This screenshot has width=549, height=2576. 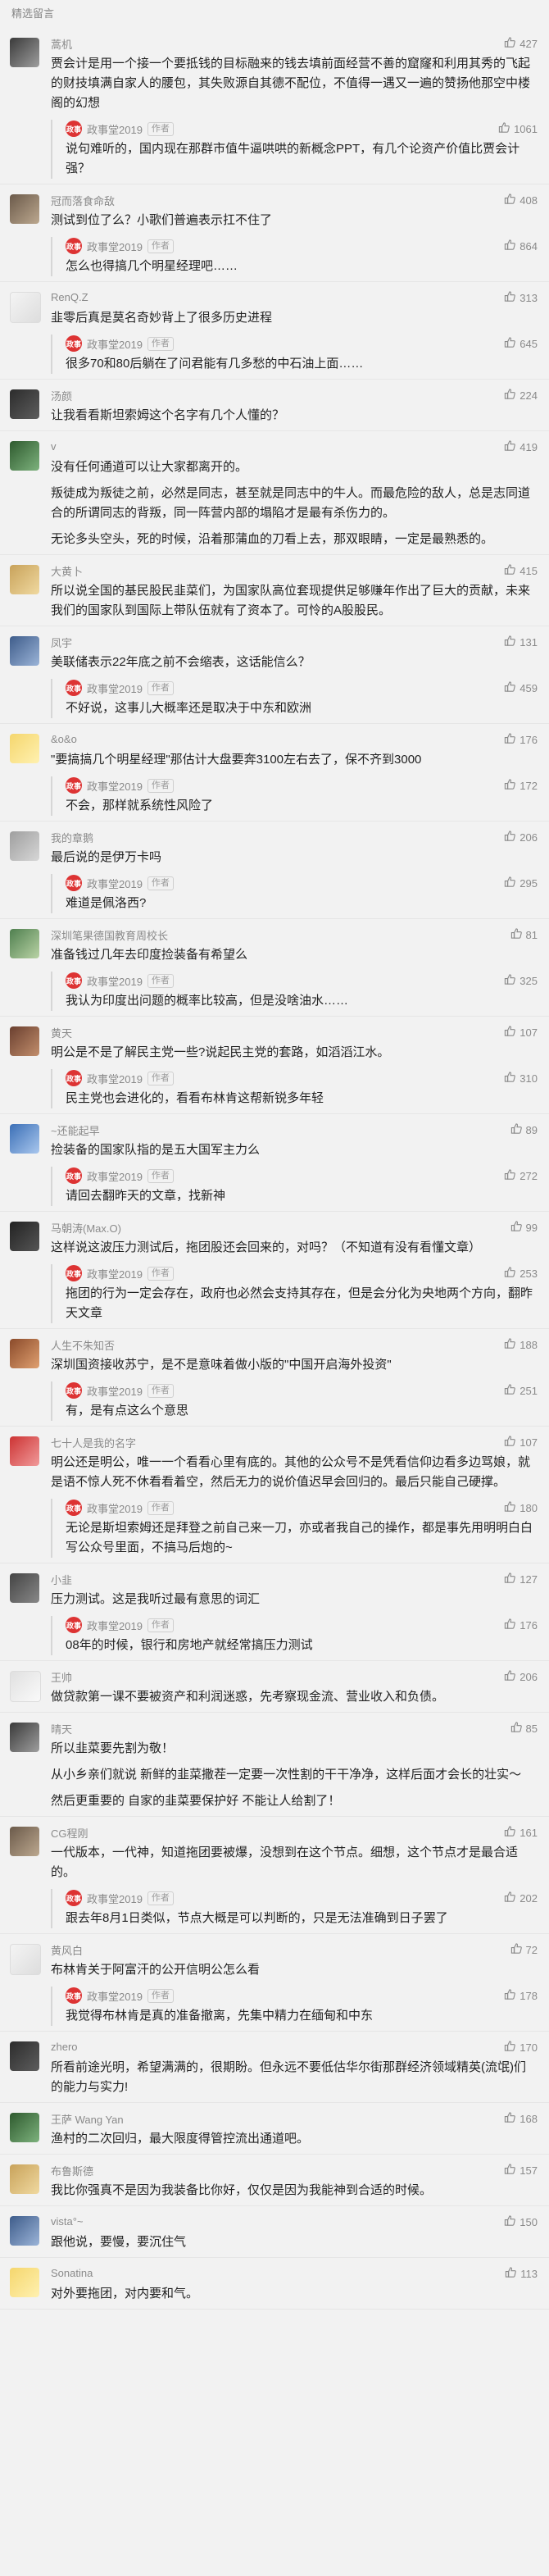 I want to click on reply-like-button: 272, so click(x=521, y=1175).